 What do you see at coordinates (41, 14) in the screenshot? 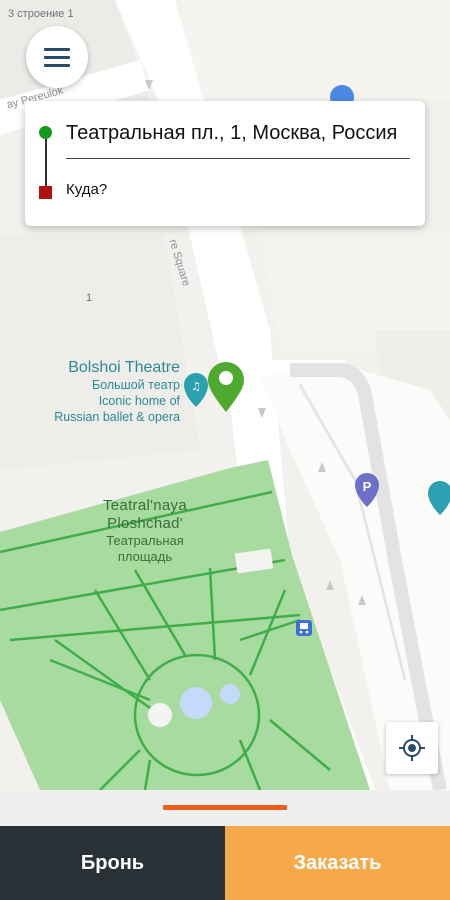
I see `building-label: 3 строение 1` at bounding box center [41, 14].